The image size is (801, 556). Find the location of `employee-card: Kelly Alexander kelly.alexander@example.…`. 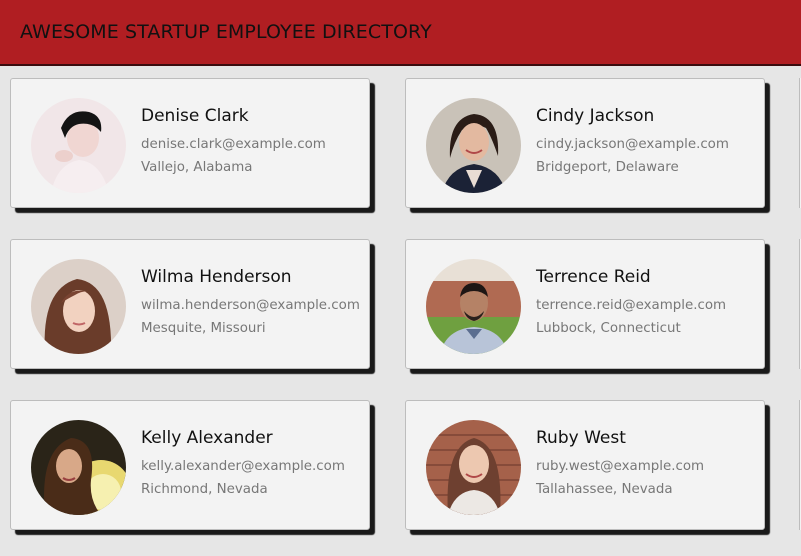

employee-card: Kelly Alexander kelly.alexander@example.… is located at coordinates (190, 465).